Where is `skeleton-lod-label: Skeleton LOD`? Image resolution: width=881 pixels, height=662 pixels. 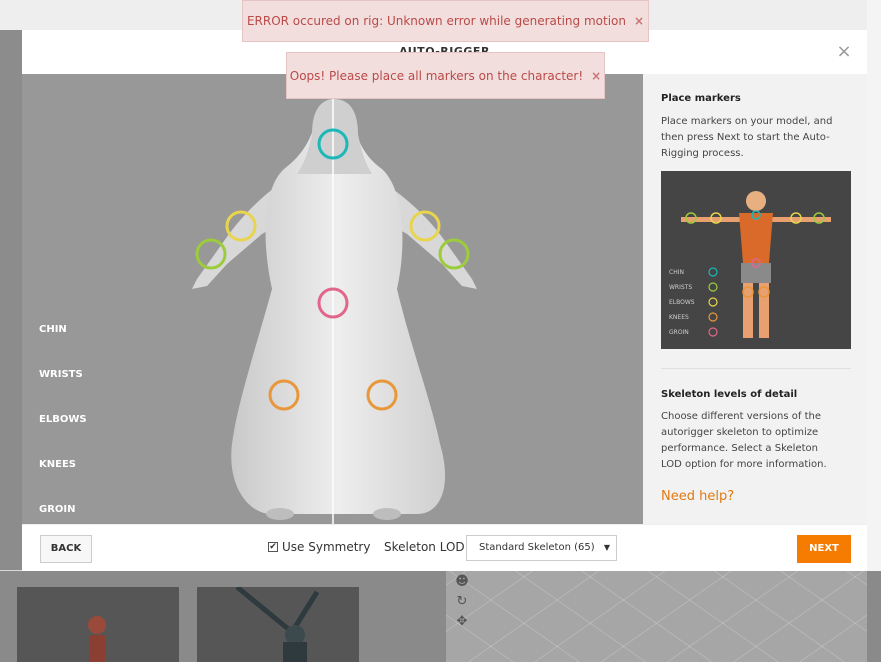 skeleton-lod-label: Skeleton LOD is located at coordinates (424, 547).